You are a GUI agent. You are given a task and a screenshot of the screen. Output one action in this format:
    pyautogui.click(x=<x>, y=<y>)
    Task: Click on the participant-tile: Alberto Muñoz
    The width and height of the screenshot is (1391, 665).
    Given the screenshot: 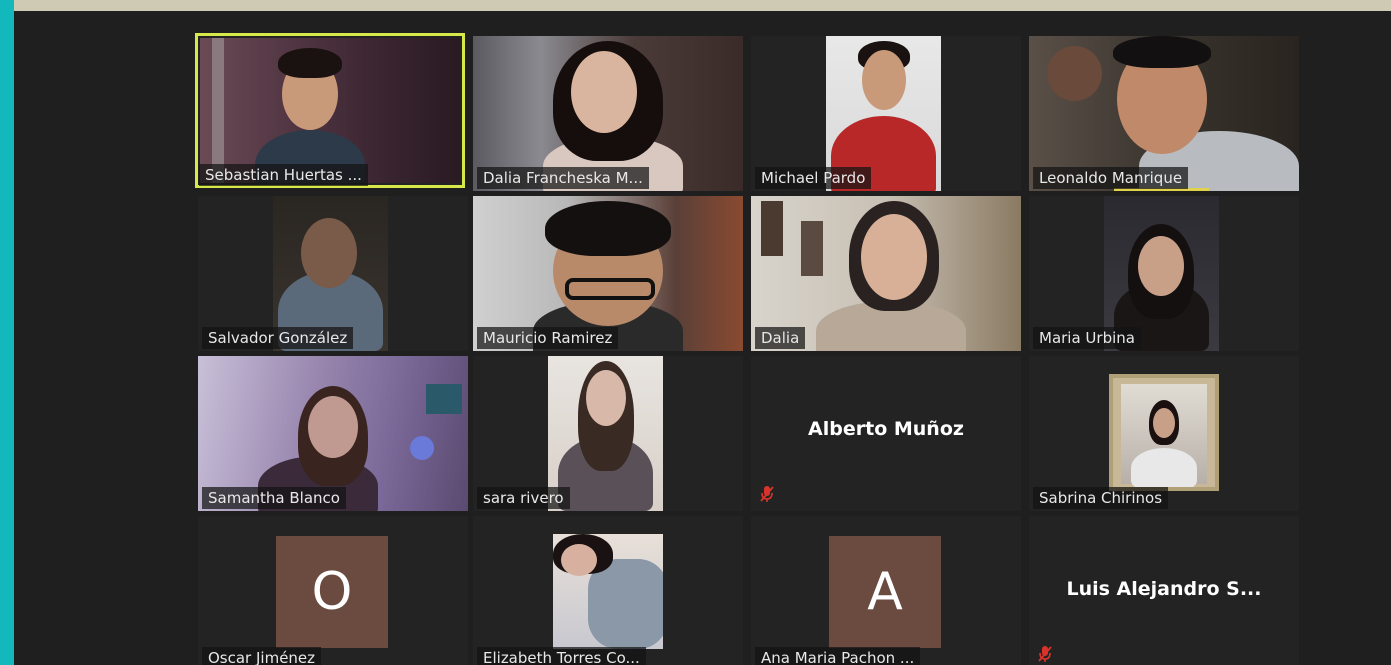 What is the action you would take?
    pyautogui.click(x=886, y=433)
    